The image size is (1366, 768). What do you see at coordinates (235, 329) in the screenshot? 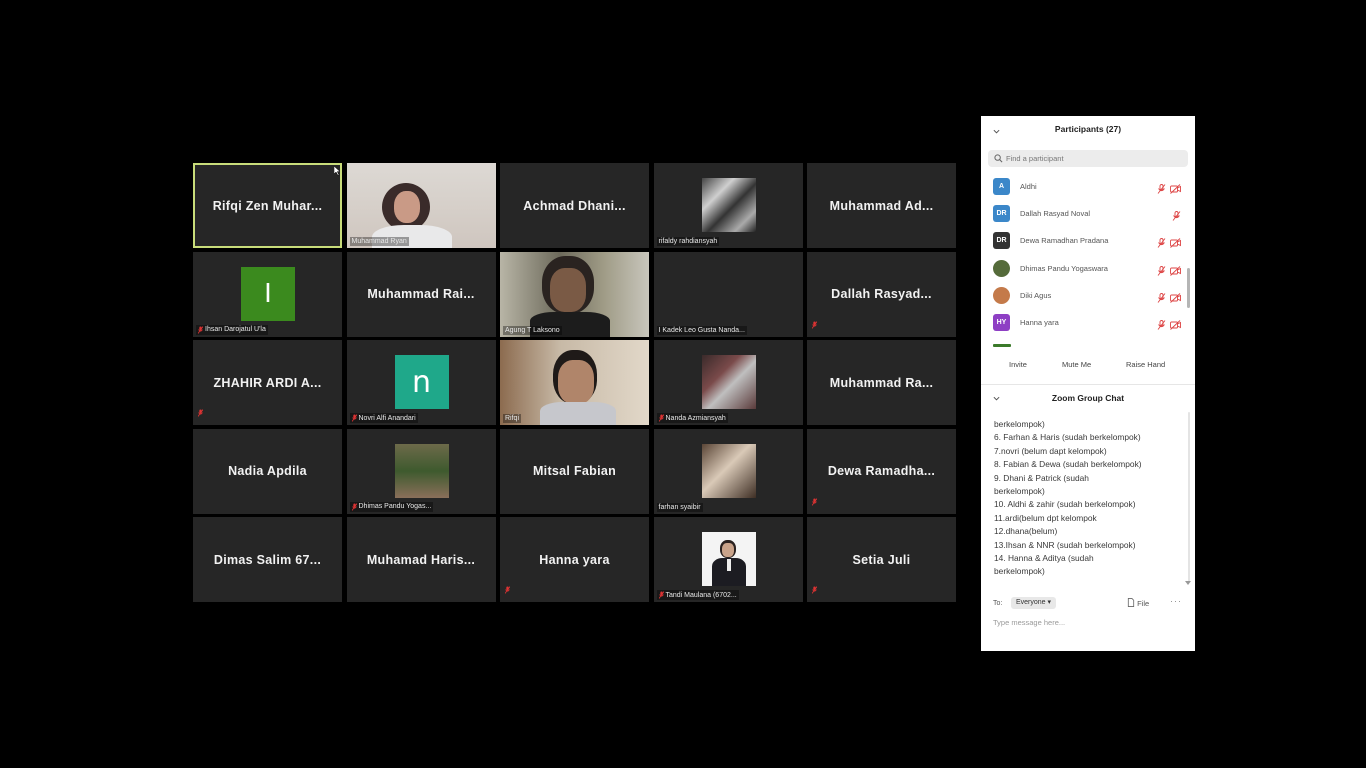
I see `participant-name: Ihsan Darojatul U'la` at bounding box center [235, 329].